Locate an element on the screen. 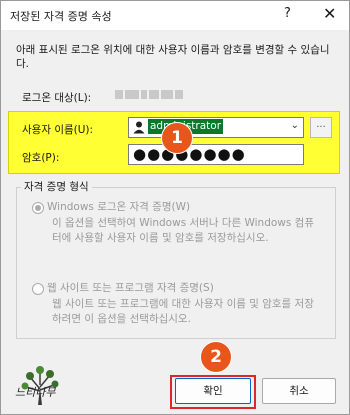 The height and width of the screenshot is (415, 350). watermark-text: 느티나무 is located at coordinates (35, 392).